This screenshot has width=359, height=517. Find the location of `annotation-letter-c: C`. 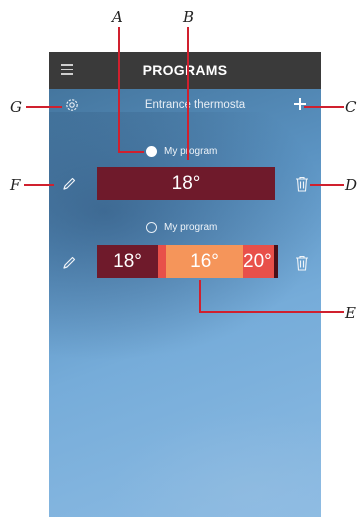

annotation-letter-c: C is located at coordinates (351, 107).